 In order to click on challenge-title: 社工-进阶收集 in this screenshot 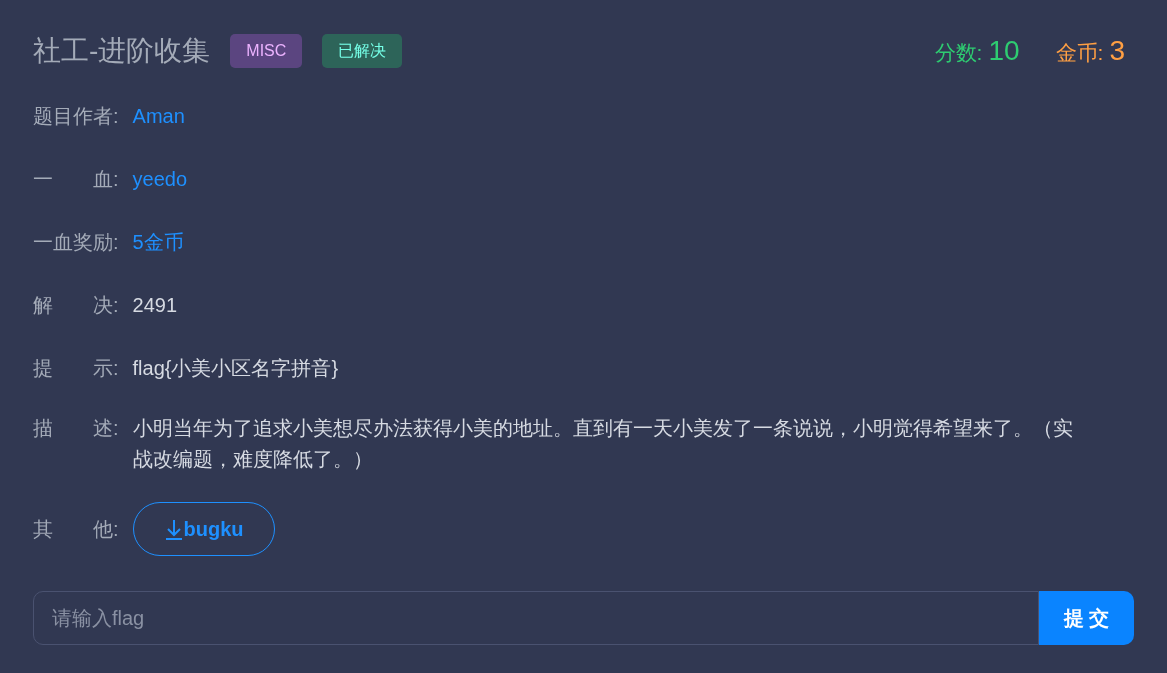, I will do `click(122, 51)`.